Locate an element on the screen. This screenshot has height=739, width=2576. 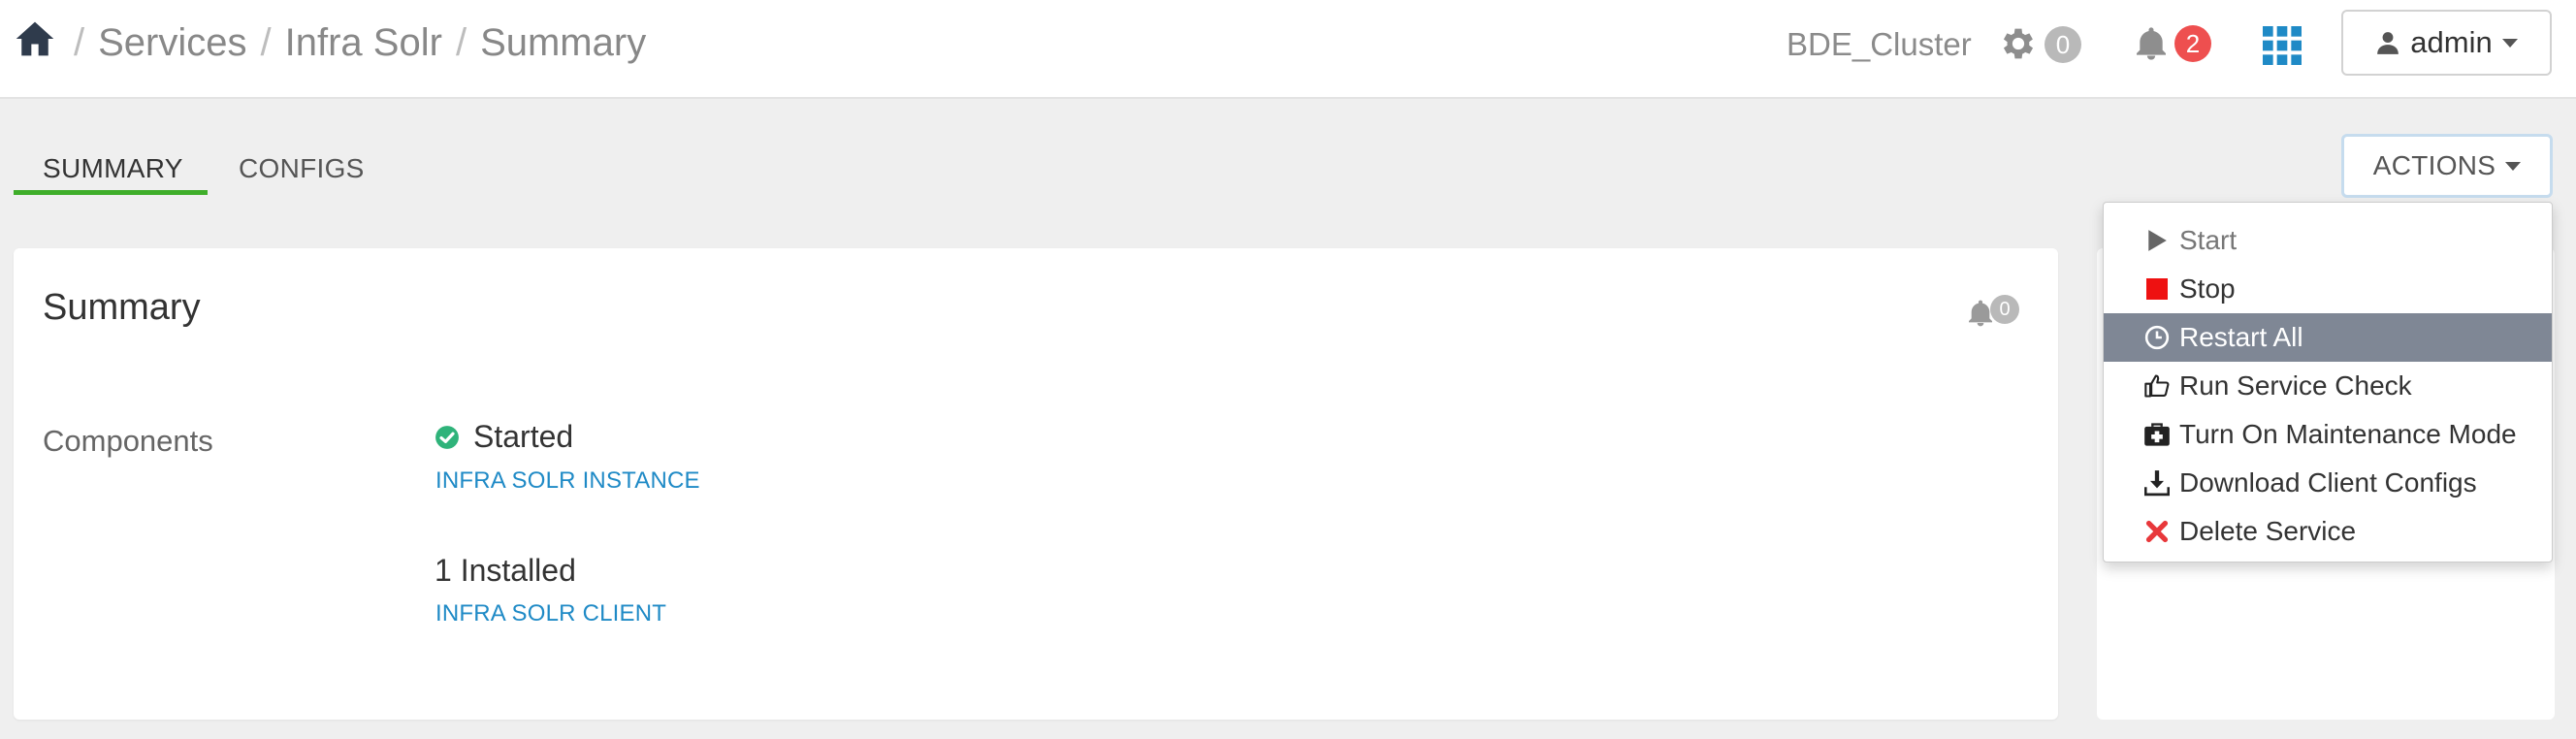
menu-item-start: Start is located at coordinates (2328, 240).